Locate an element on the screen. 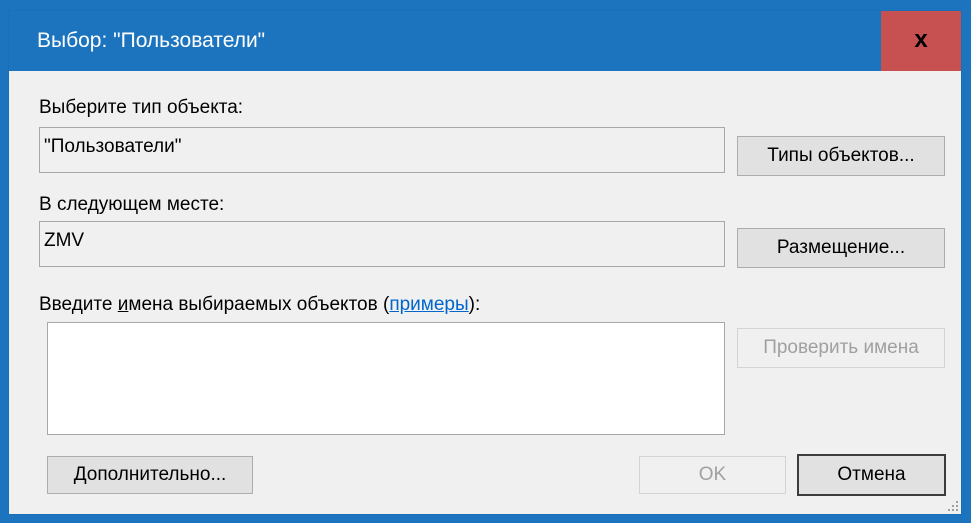 The image size is (971, 523). close-icon: x is located at coordinates (921, 39).